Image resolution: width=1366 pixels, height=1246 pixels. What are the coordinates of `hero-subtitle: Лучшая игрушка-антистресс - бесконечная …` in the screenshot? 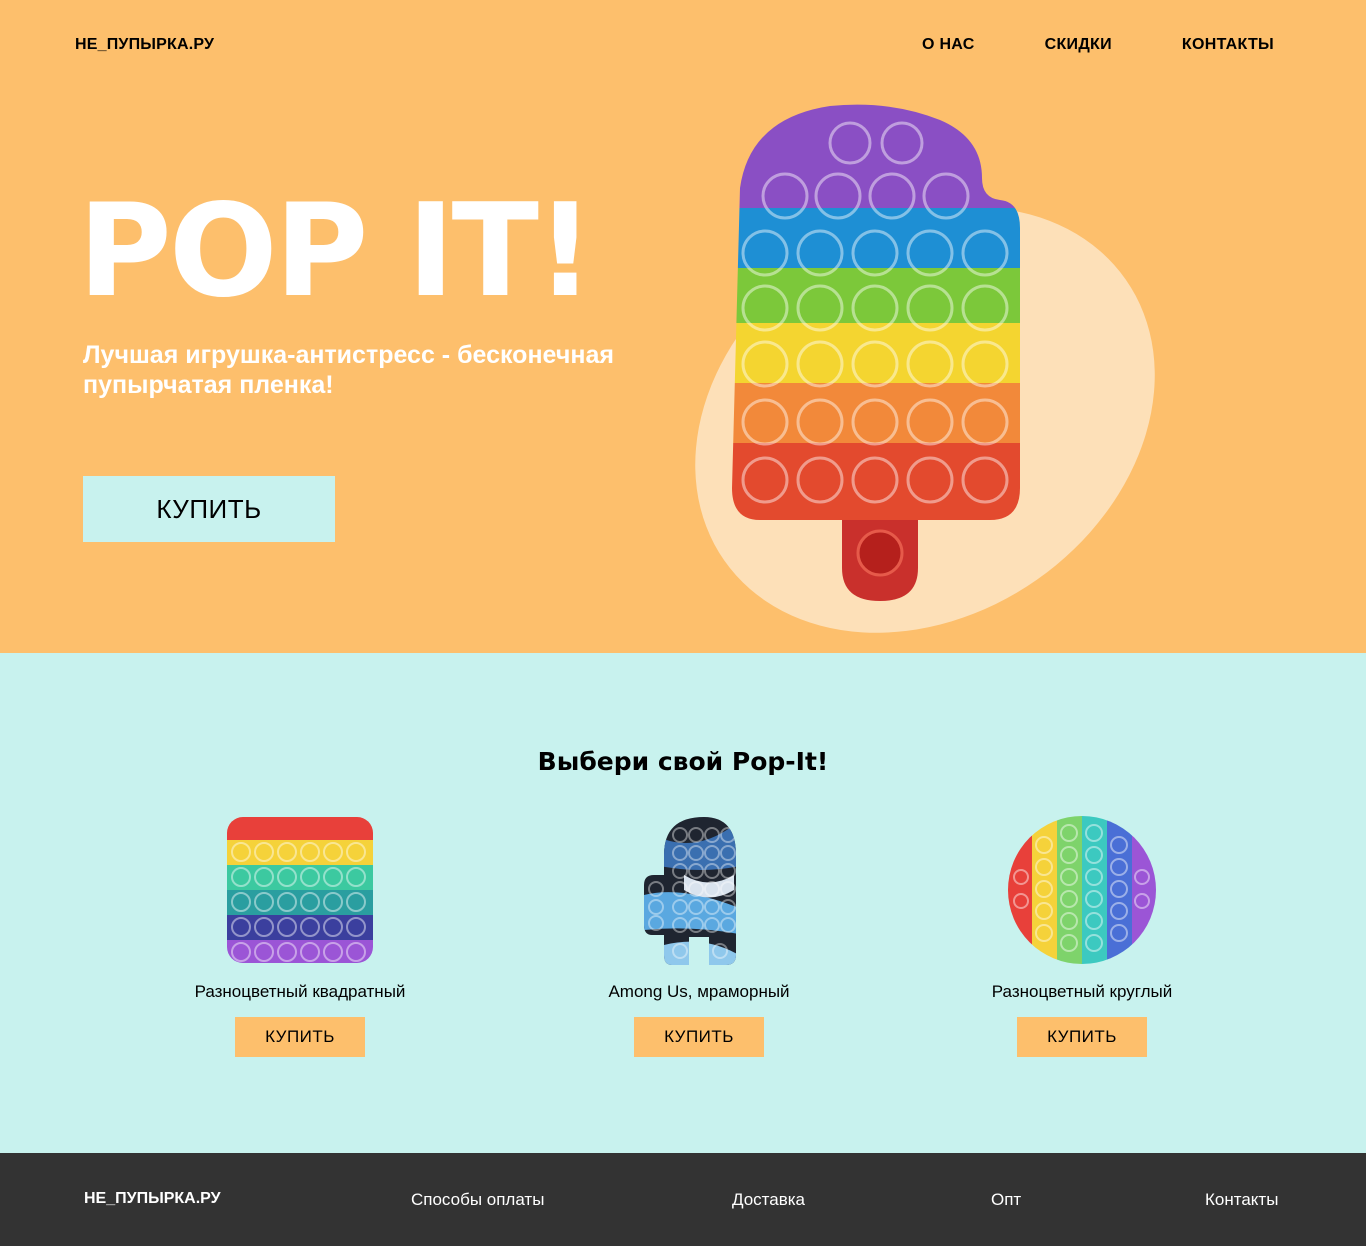 It's located at (348, 370).